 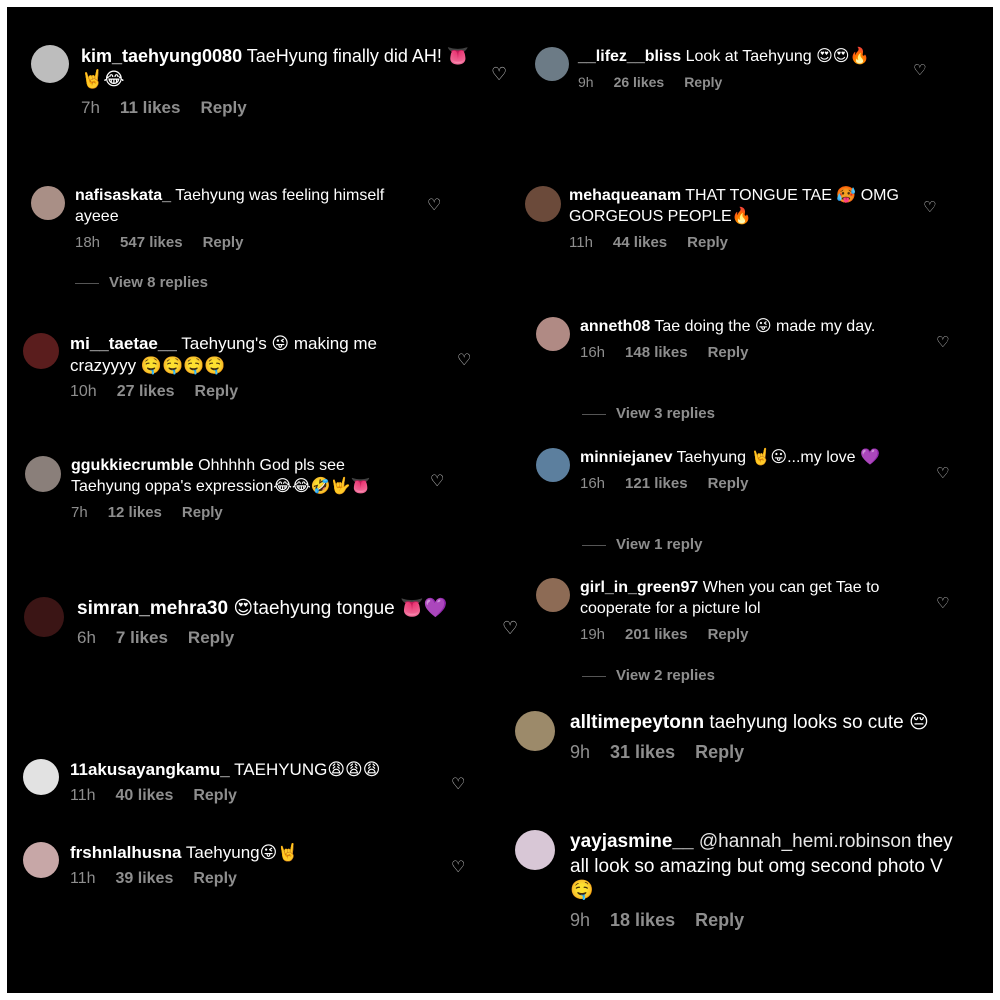 What do you see at coordinates (146, 392) in the screenshot?
I see `comment-likes: 27 likes` at bounding box center [146, 392].